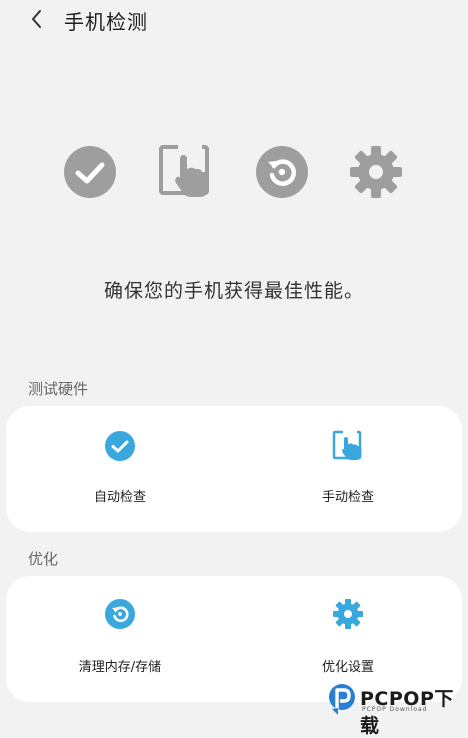 The image size is (468, 738). Describe the element at coordinates (38, 19) in the screenshot. I see `back-arrow-icon` at that location.